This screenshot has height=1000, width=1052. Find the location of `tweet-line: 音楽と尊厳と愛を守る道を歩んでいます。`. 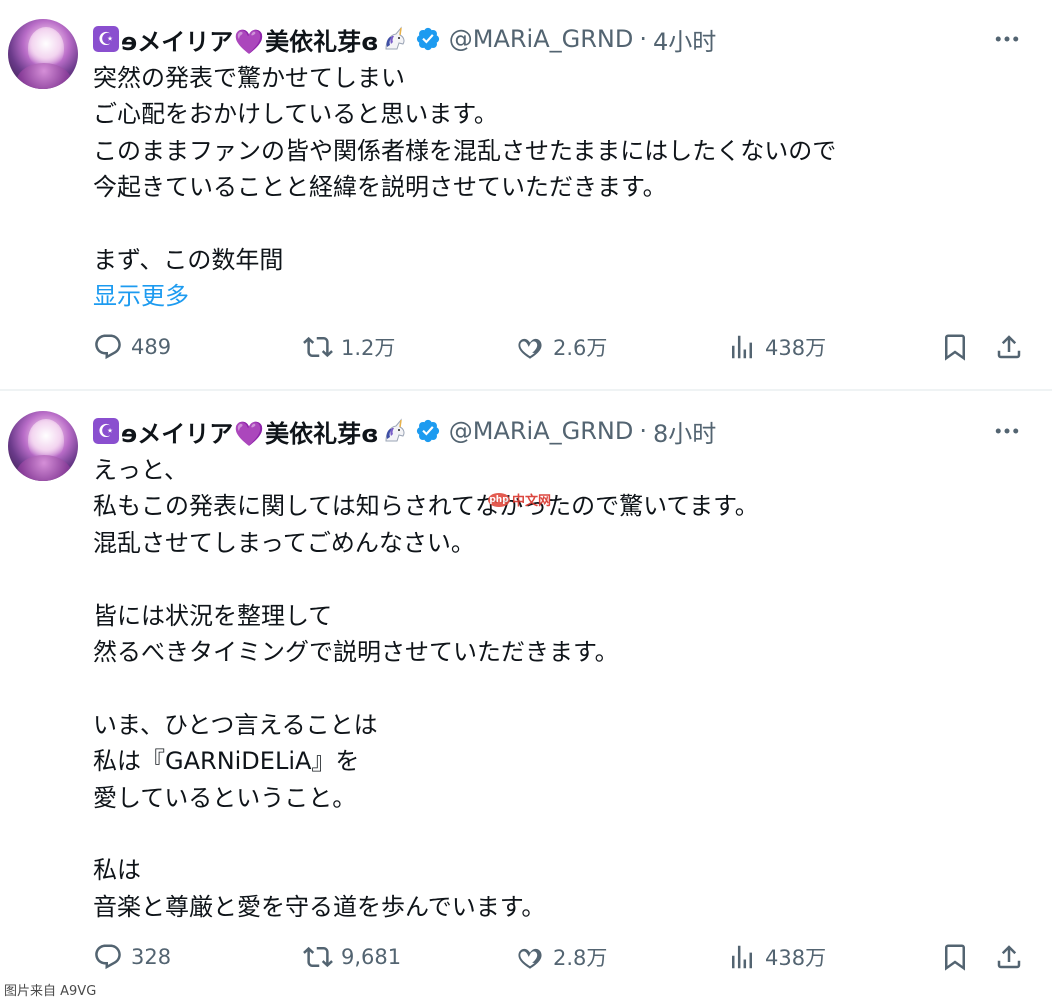

tweet-line: 音楽と尊厳と愛を守る道を歩んでいます。 is located at coordinates (319, 906).